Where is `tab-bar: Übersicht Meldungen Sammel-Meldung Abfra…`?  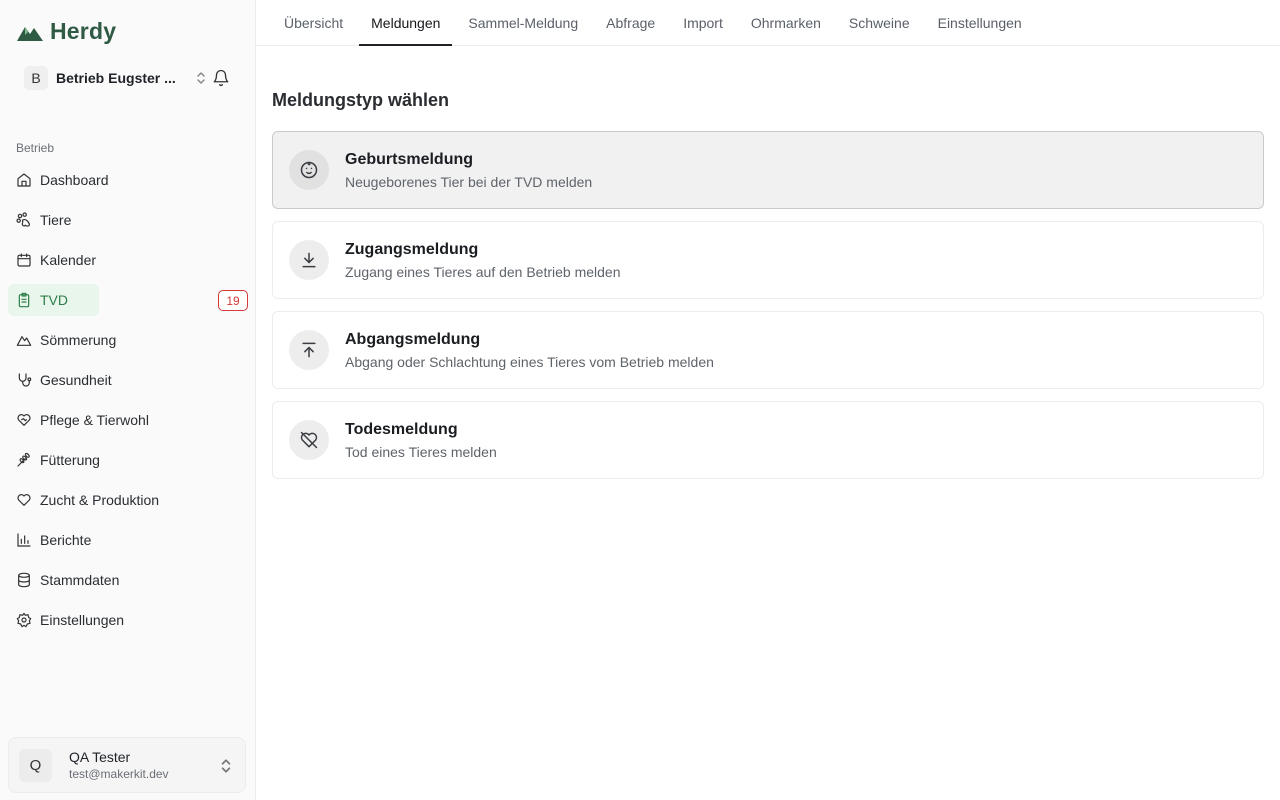
tab-bar: Übersicht Meldungen Sammel-Meldung Abfra… is located at coordinates (768, 23).